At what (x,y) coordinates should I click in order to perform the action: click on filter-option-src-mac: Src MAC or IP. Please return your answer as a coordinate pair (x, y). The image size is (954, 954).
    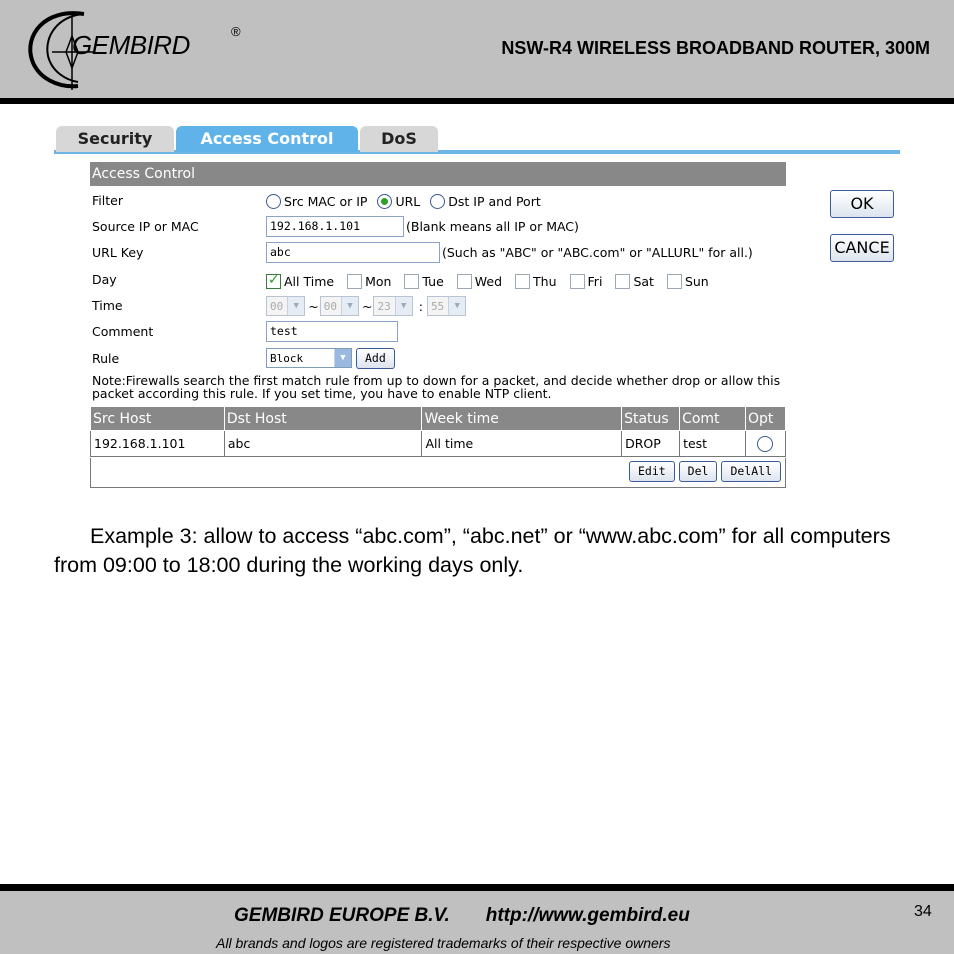
    Looking at the image, I should click on (316, 201).